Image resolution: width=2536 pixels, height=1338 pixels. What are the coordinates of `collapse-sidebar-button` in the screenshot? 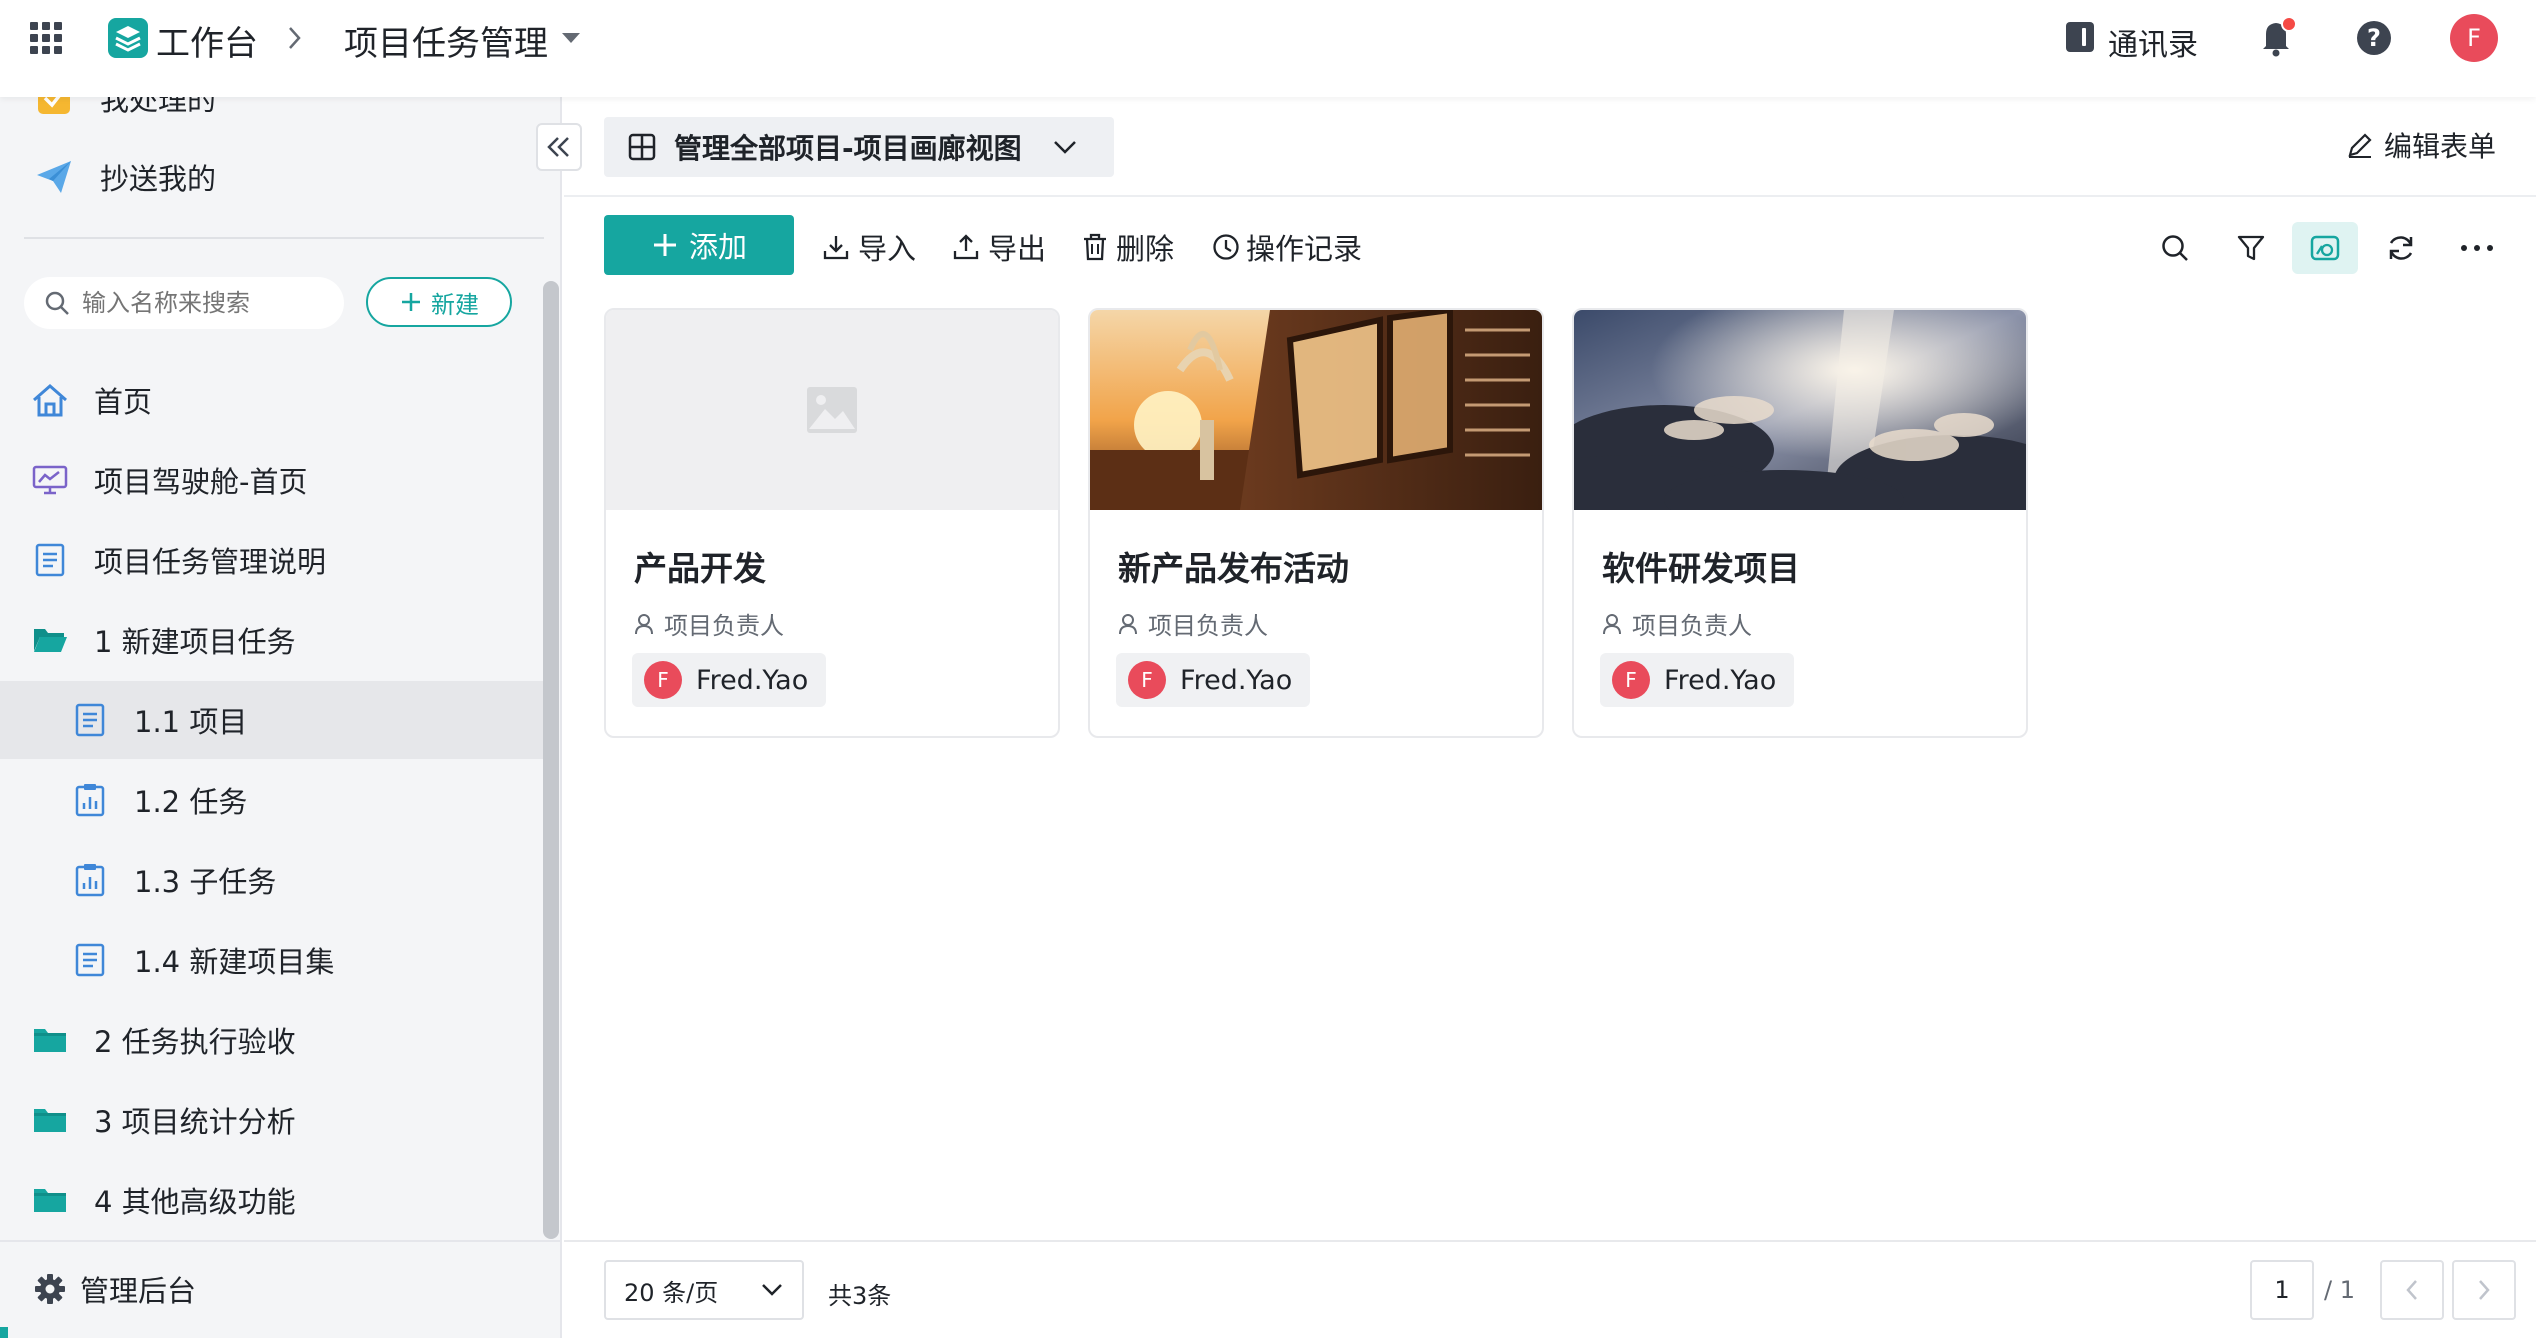 It's located at (559, 147).